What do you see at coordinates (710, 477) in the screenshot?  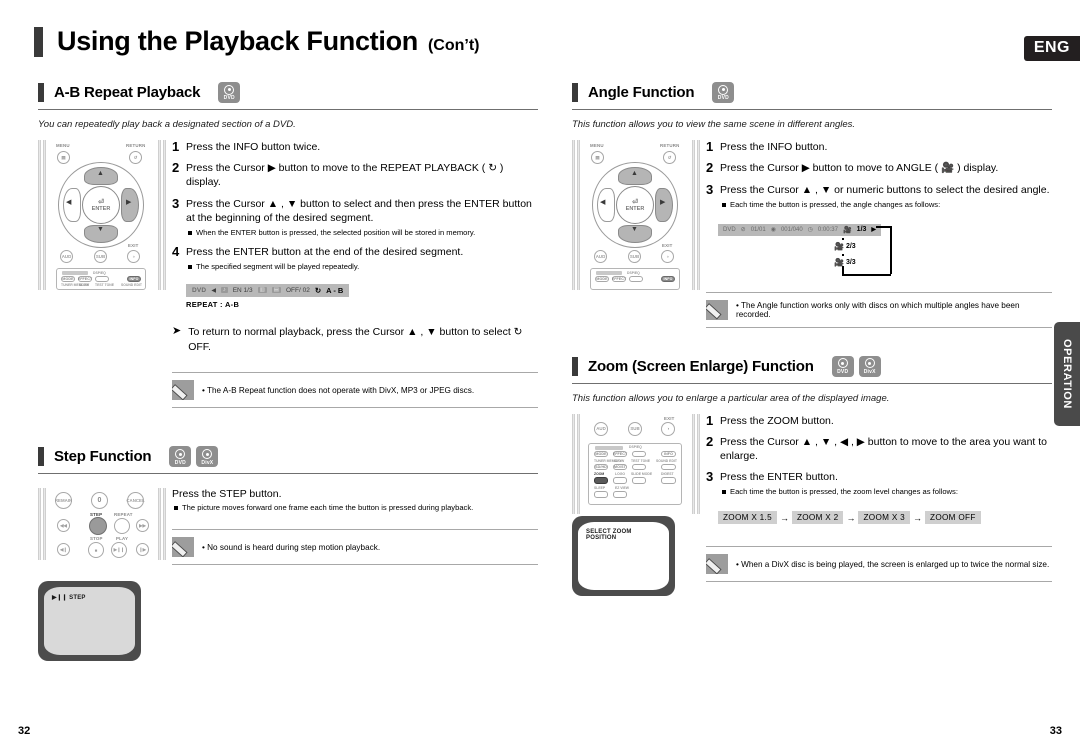 I see `step-number: 3` at bounding box center [710, 477].